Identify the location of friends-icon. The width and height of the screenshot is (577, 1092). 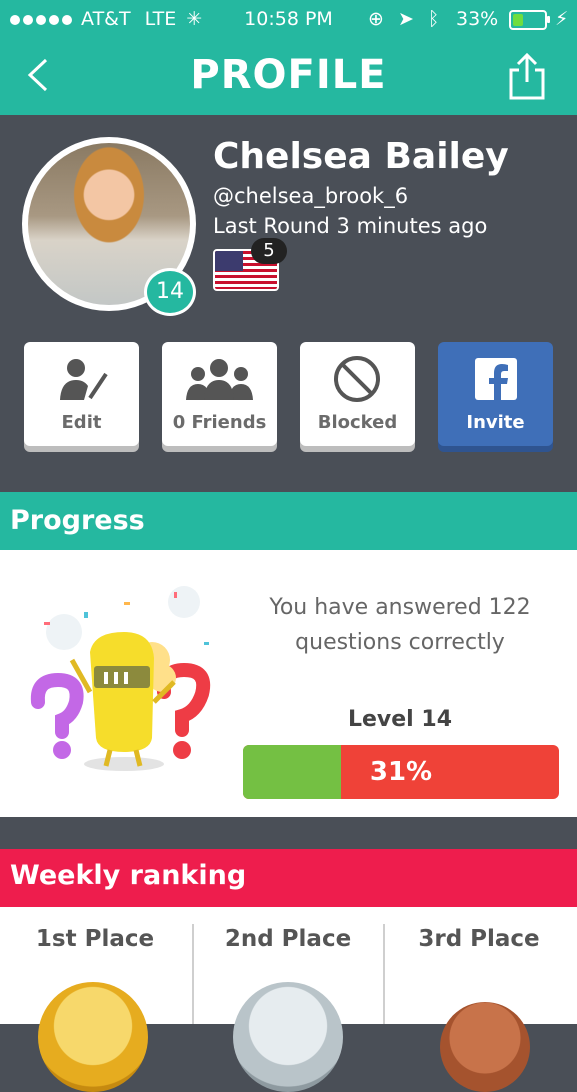
(219, 379).